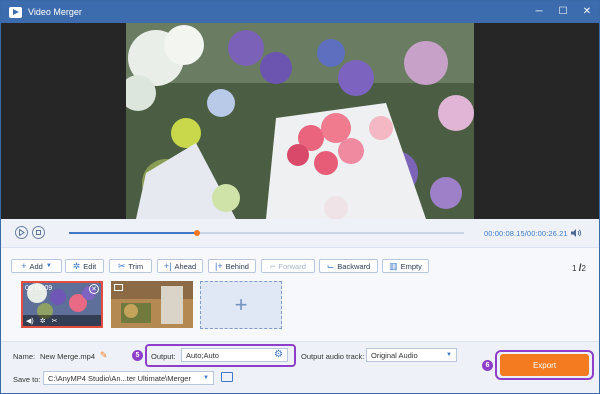 This screenshot has height=394, width=600. What do you see at coordinates (237, 266) in the screenshot?
I see `behind-label: Behind` at bounding box center [237, 266].